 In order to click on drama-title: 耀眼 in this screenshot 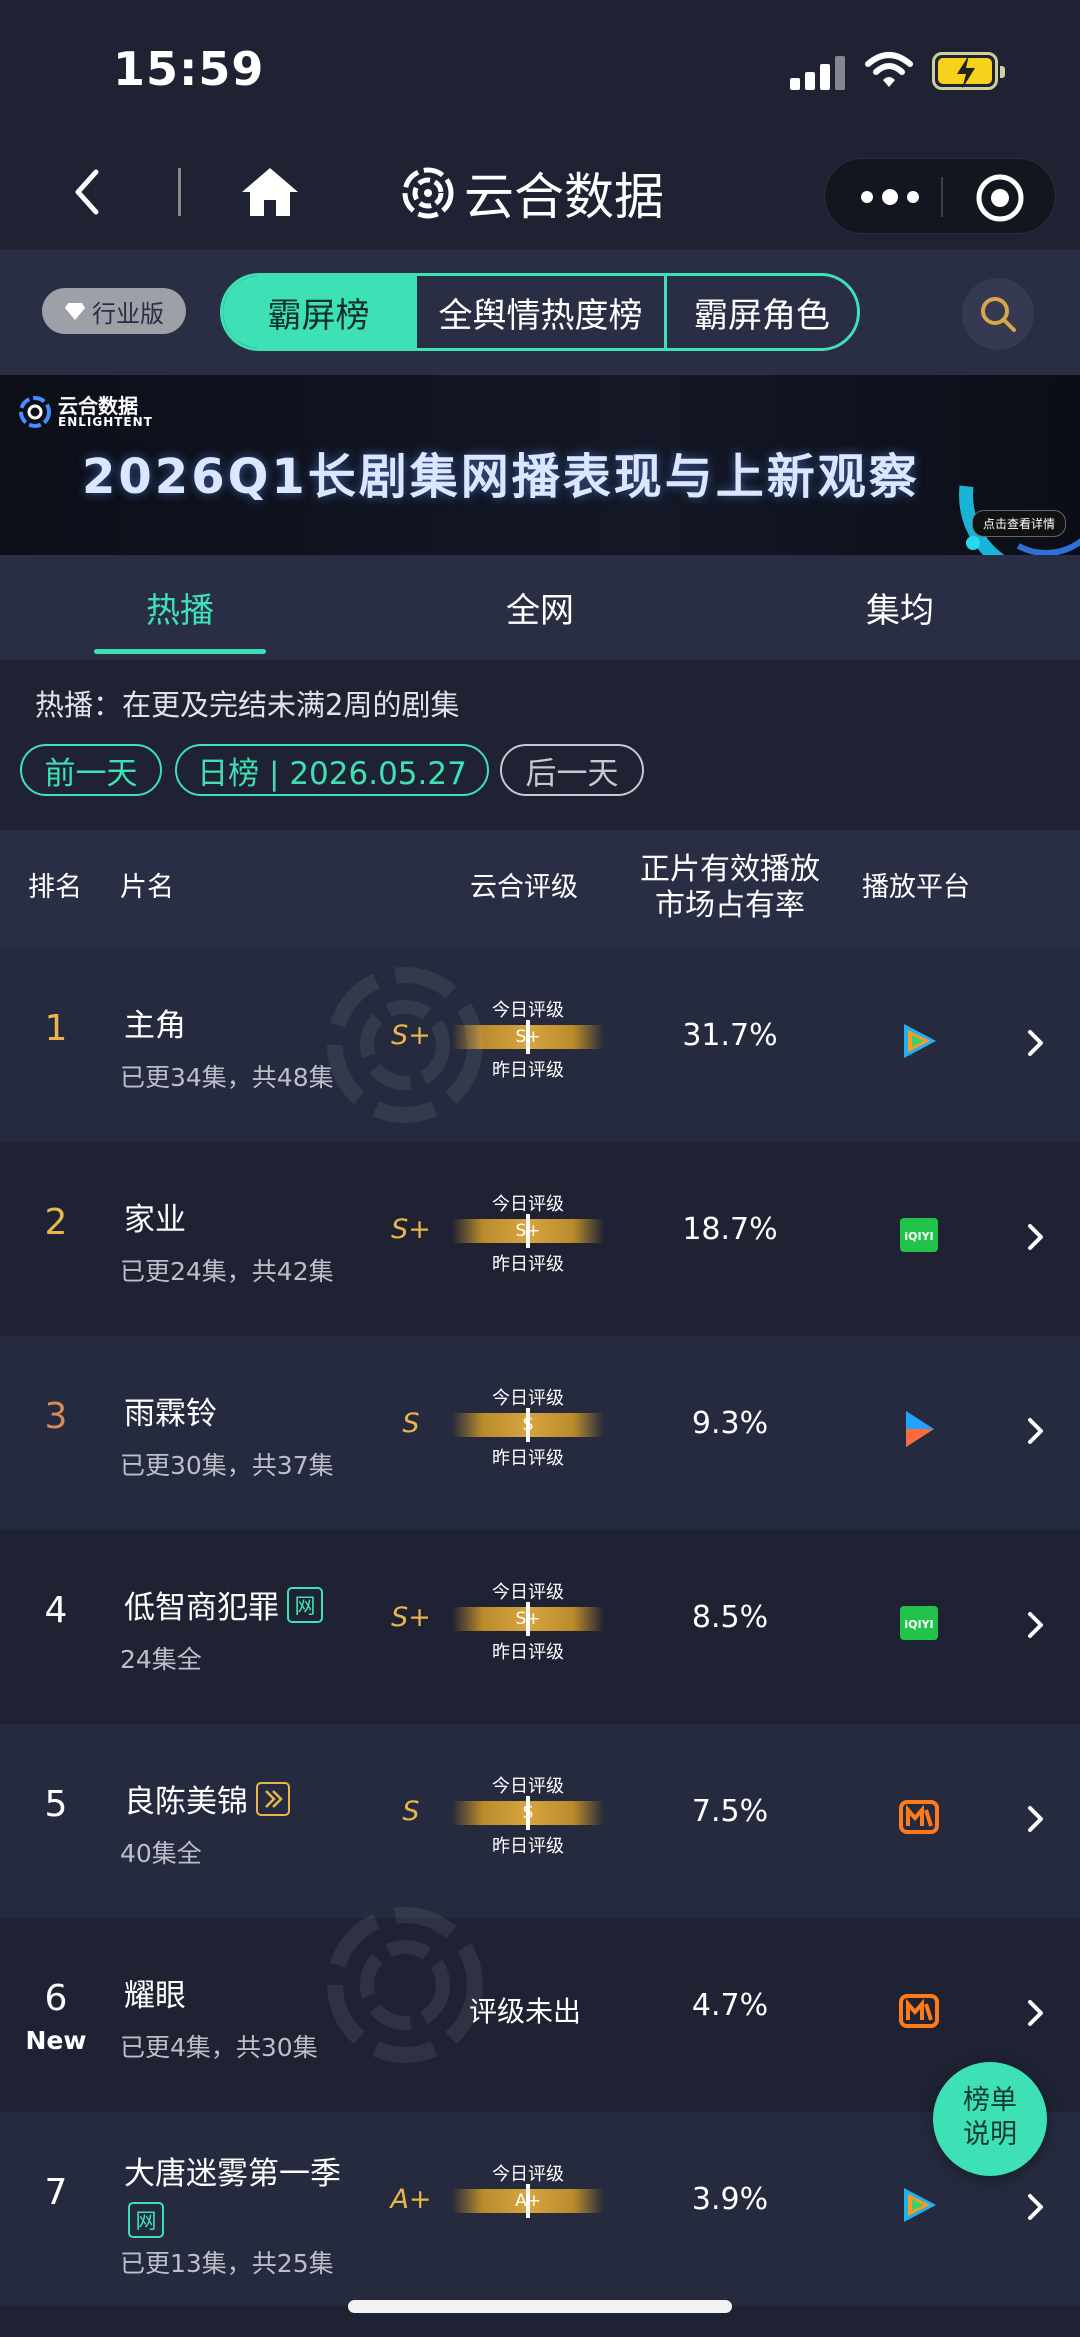, I will do `click(155, 1996)`.